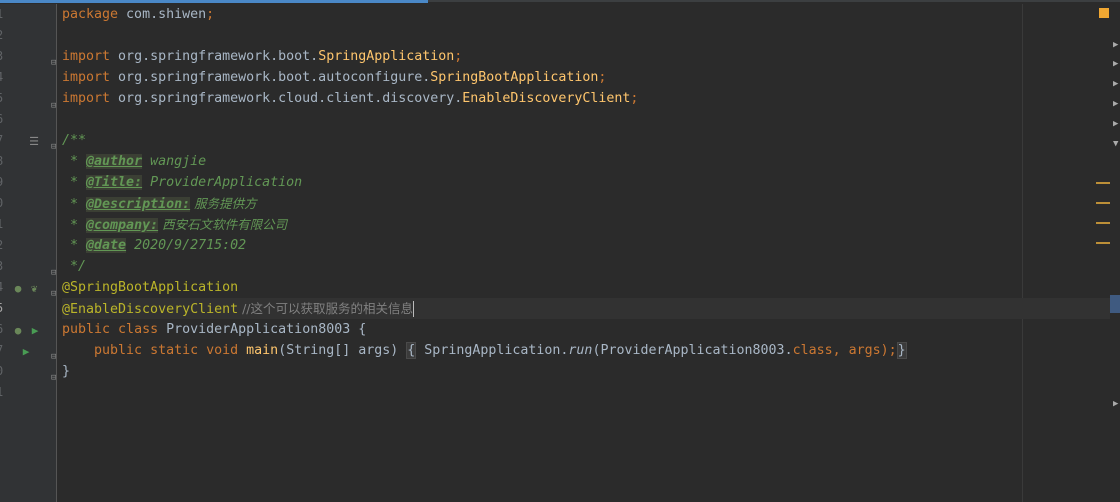 This screenshot has width=1120, height=502. What do you see at coordinates (214, 1) in the screenshot?
I see `active-tab-underline` at bounding box center [214, 1].